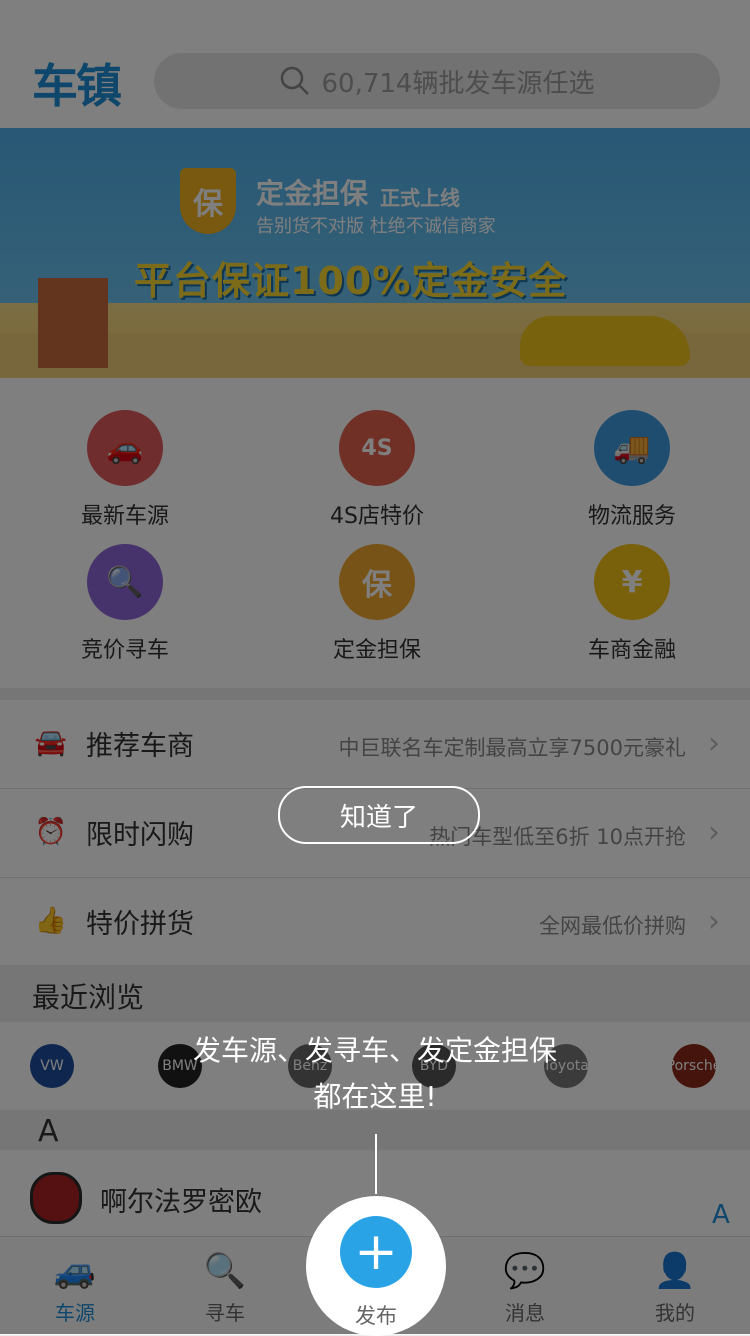  What do you see at coordinates (374, 1050) in the screenshot?
I see `guide-hint-line1: 发车源、发寻车、发定金担保` at bounding box center [374, 1050].